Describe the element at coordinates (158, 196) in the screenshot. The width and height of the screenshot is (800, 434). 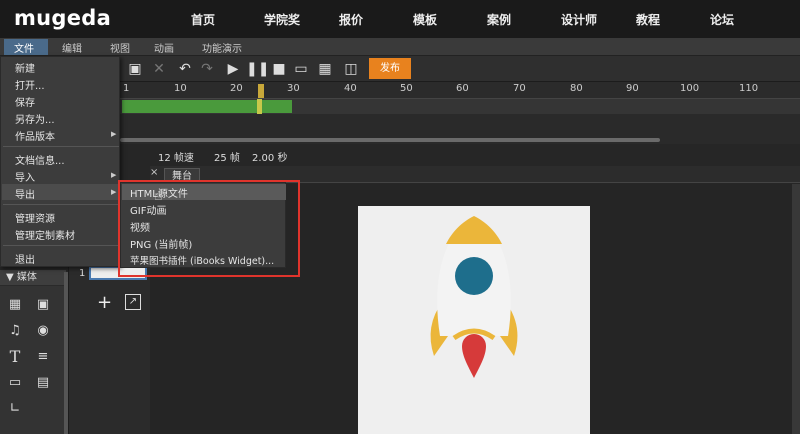
I see `hand-cursor-icon: ☝` at that location.